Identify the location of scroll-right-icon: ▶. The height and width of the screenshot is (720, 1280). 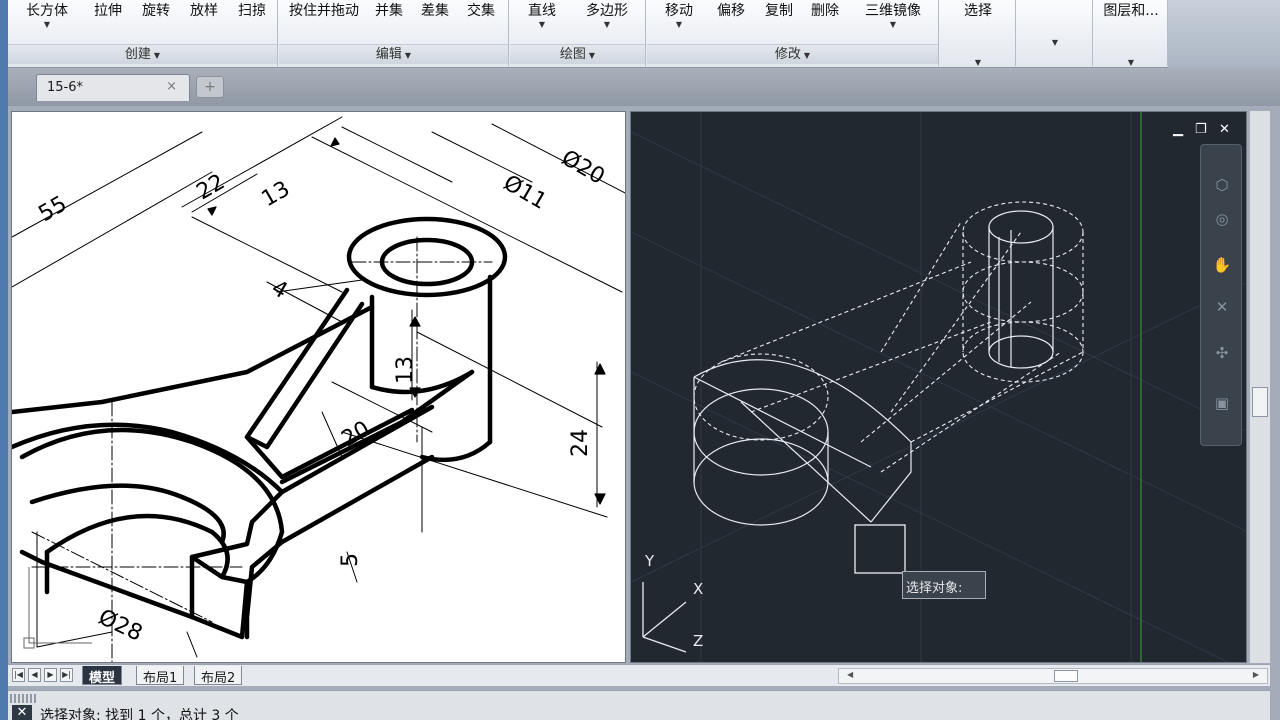
(1256, 674).